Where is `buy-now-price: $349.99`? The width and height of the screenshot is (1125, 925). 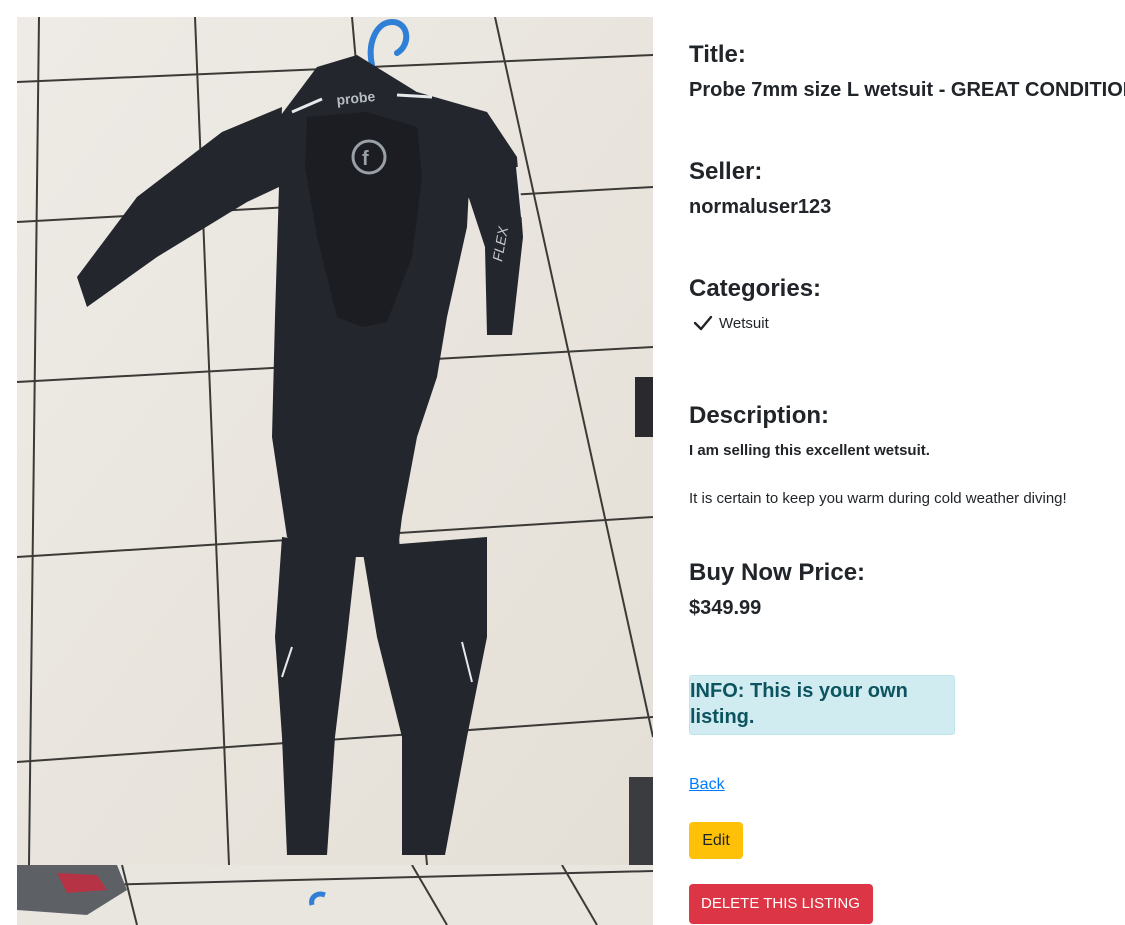
buy-now-price: $349.99 is located at coordinates (725, 608).